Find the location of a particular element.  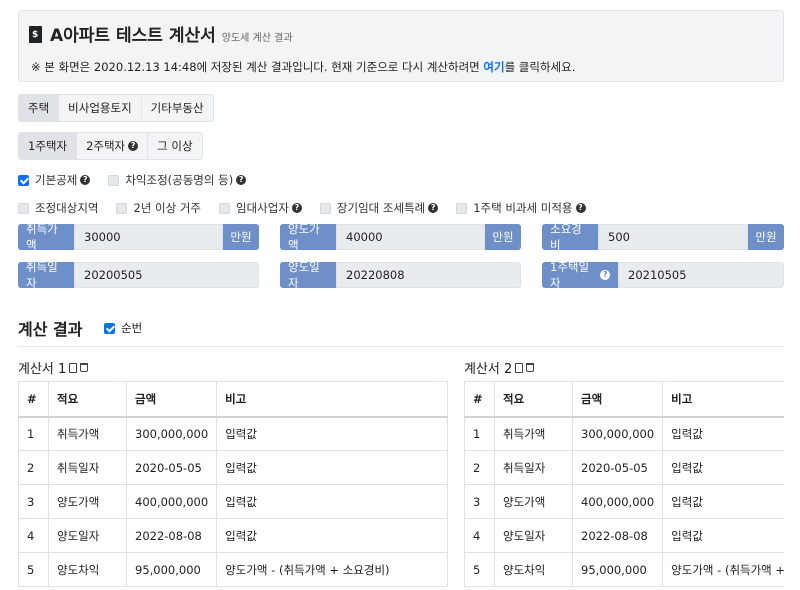

cell: 4 is located at coordinates (479, 535).